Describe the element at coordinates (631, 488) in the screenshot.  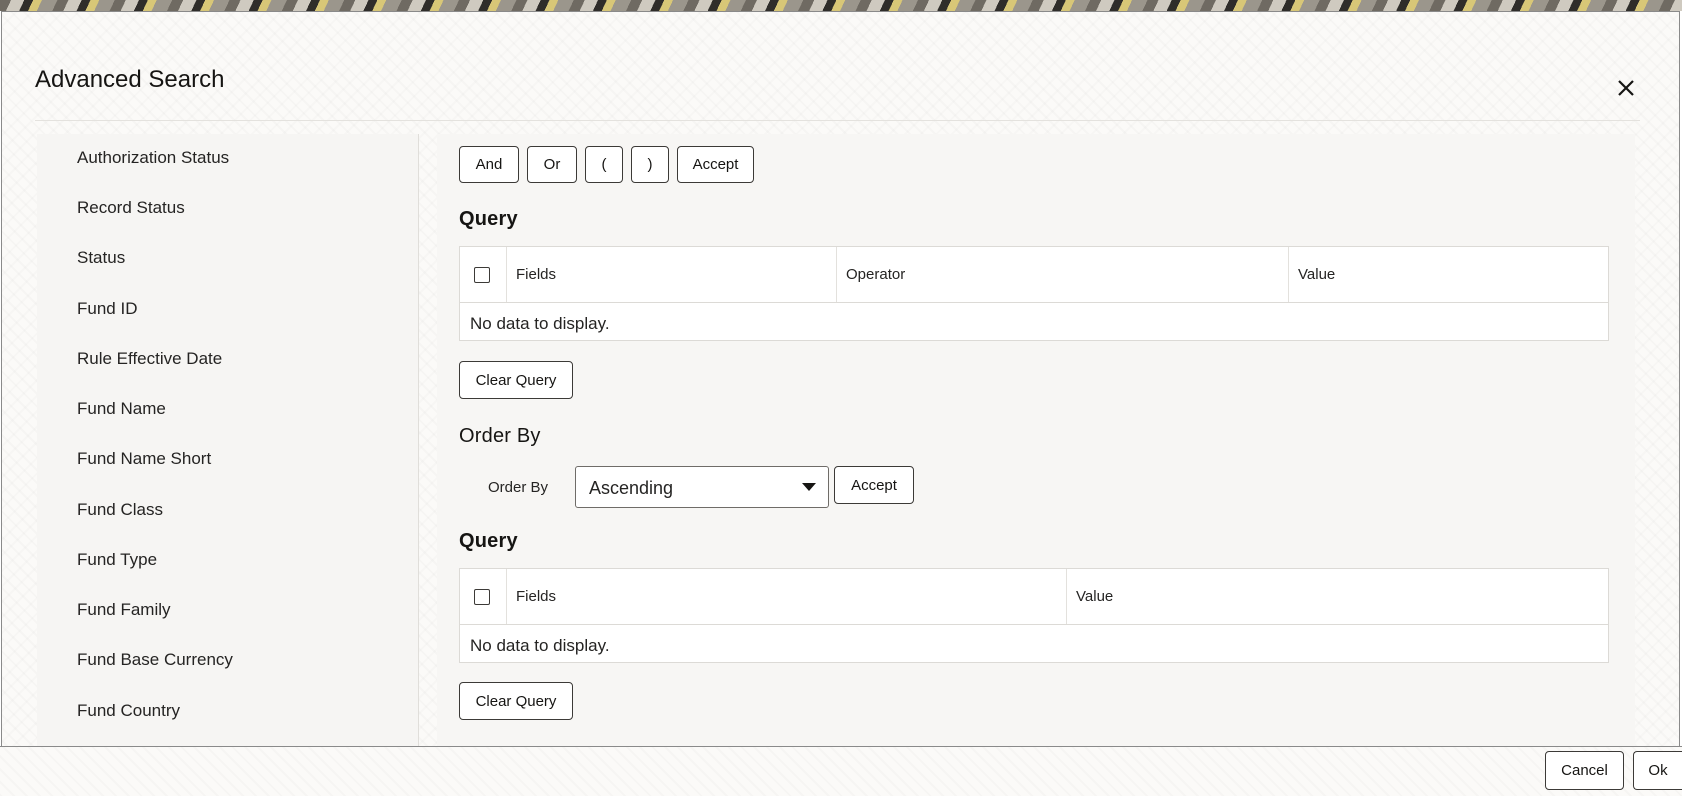
I see `order-by-selected-value: Ascending` at that location.